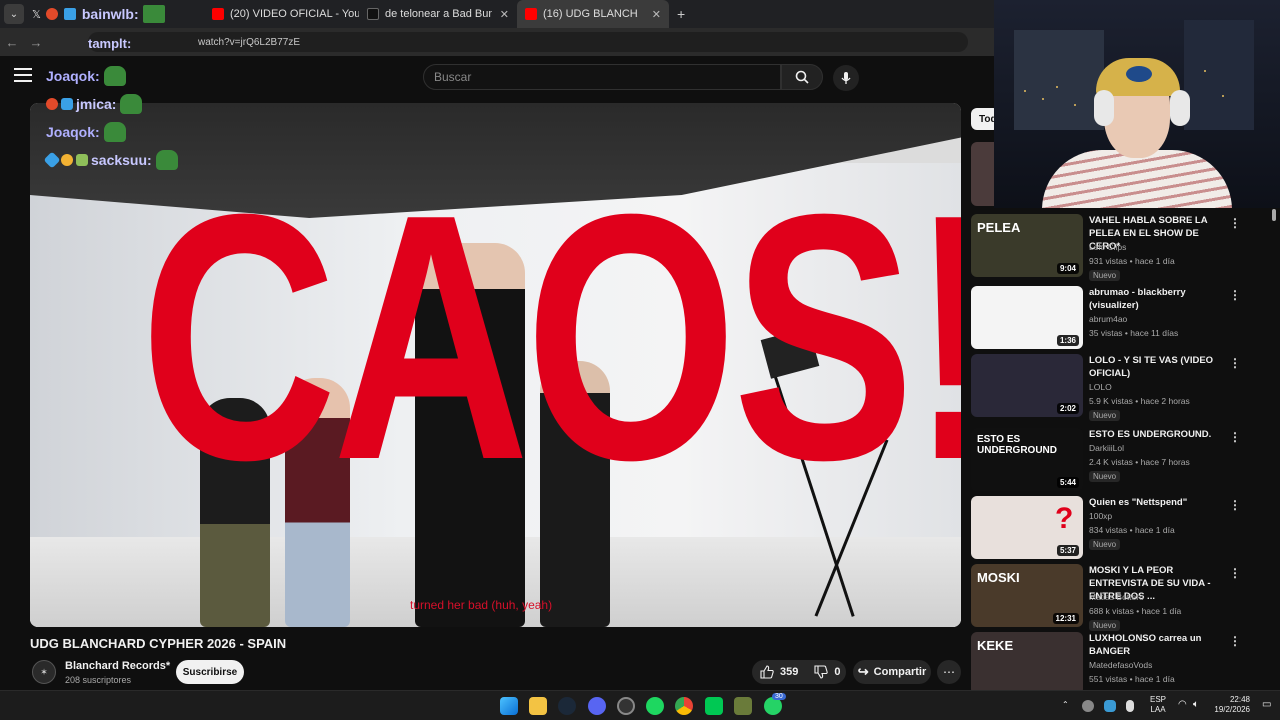 Image resolution: width=1280 pixels, height=720 pixels. I want to click on url-field: watch?v=jrQ6L2B77zE, so click(528, 42).